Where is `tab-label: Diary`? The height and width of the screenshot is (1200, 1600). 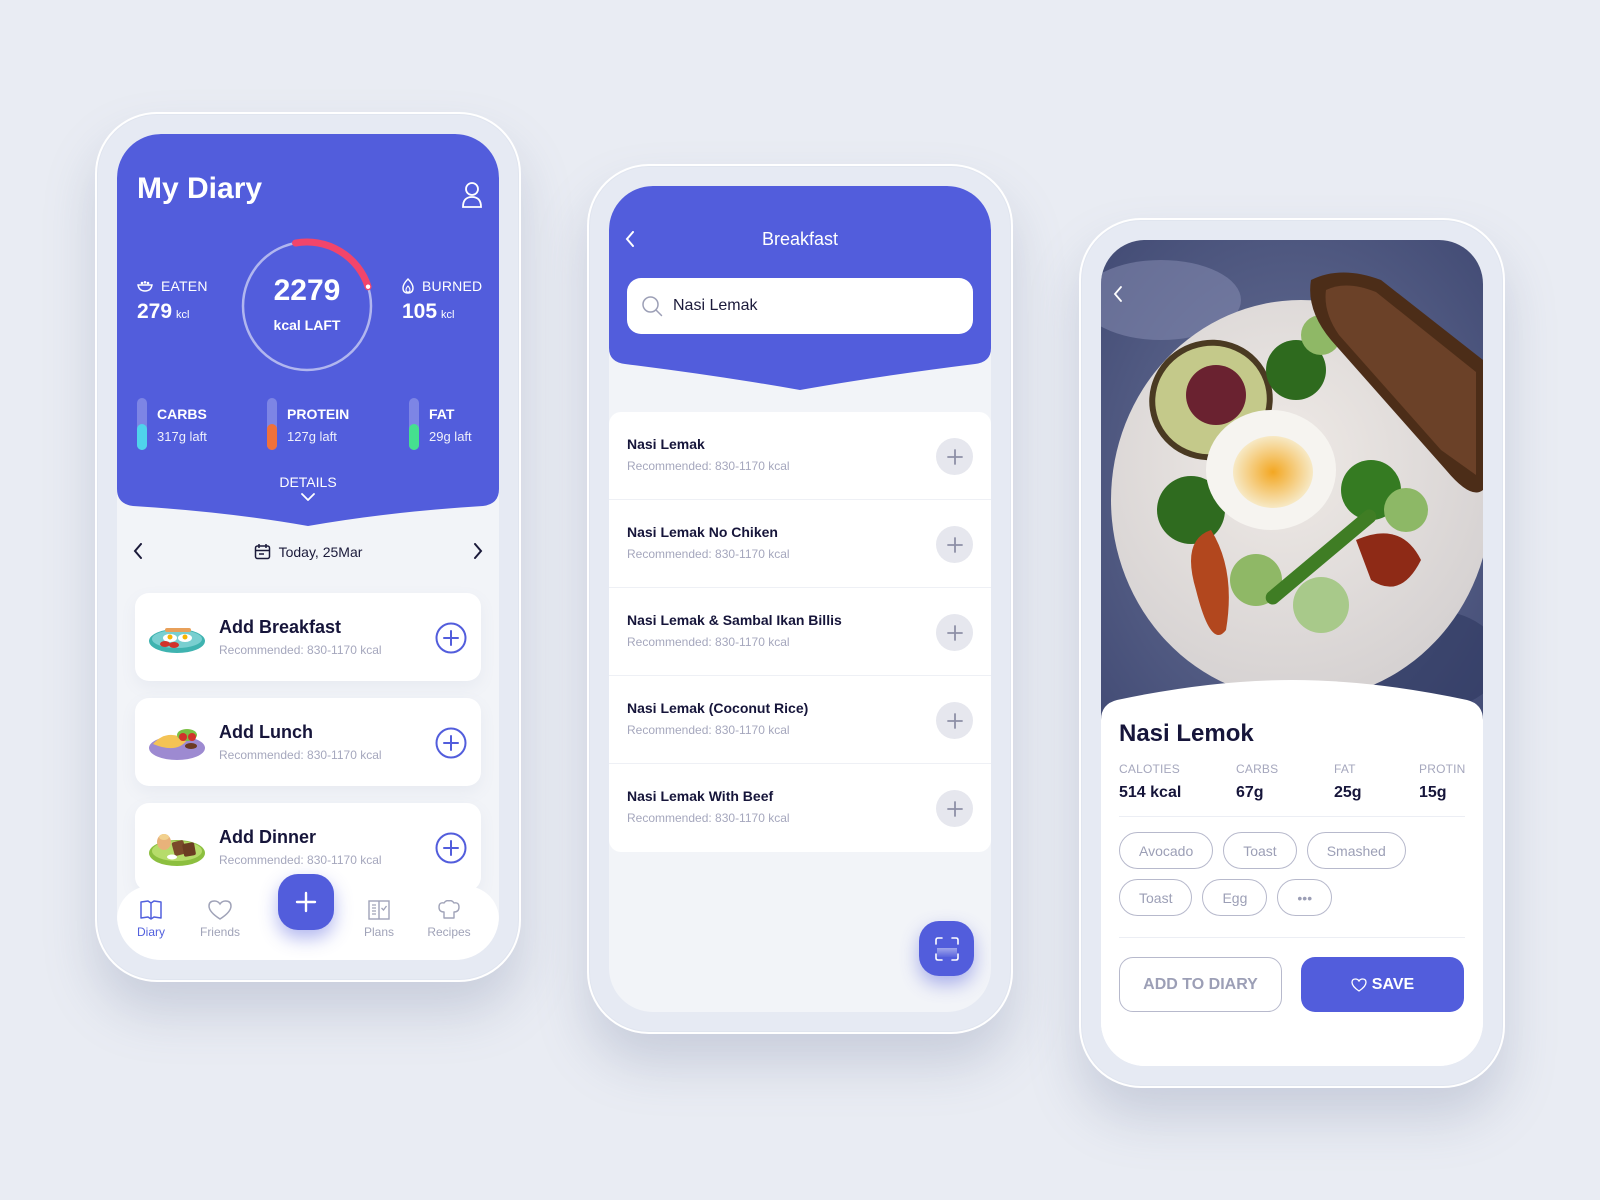 tab-label: Diary is located at coordinates (150, 932).